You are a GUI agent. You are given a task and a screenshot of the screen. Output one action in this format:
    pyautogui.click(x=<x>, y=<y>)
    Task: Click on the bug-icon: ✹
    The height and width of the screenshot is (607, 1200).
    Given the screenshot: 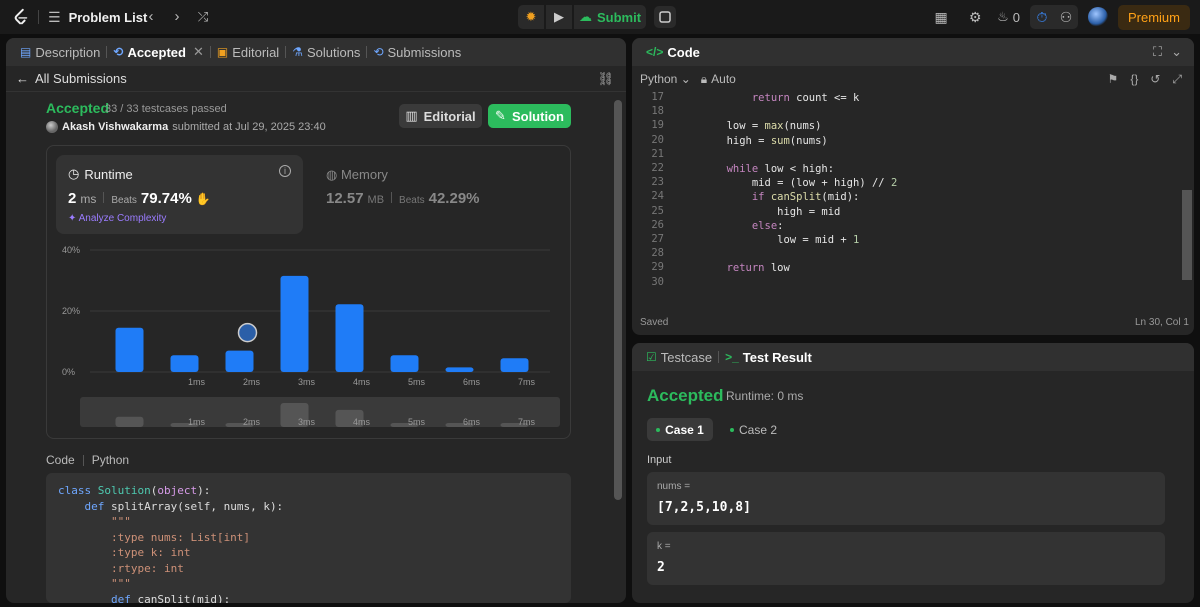 What is the action you would take?
    pyautogui.click(x=531, y=16)
    